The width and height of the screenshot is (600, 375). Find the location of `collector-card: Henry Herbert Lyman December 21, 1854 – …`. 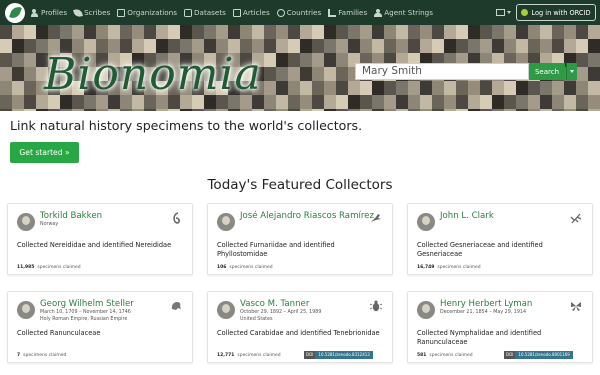

collector-card: Henry Herbert Lyman December 21, 1854 – … is located at coordinates (500, 327).